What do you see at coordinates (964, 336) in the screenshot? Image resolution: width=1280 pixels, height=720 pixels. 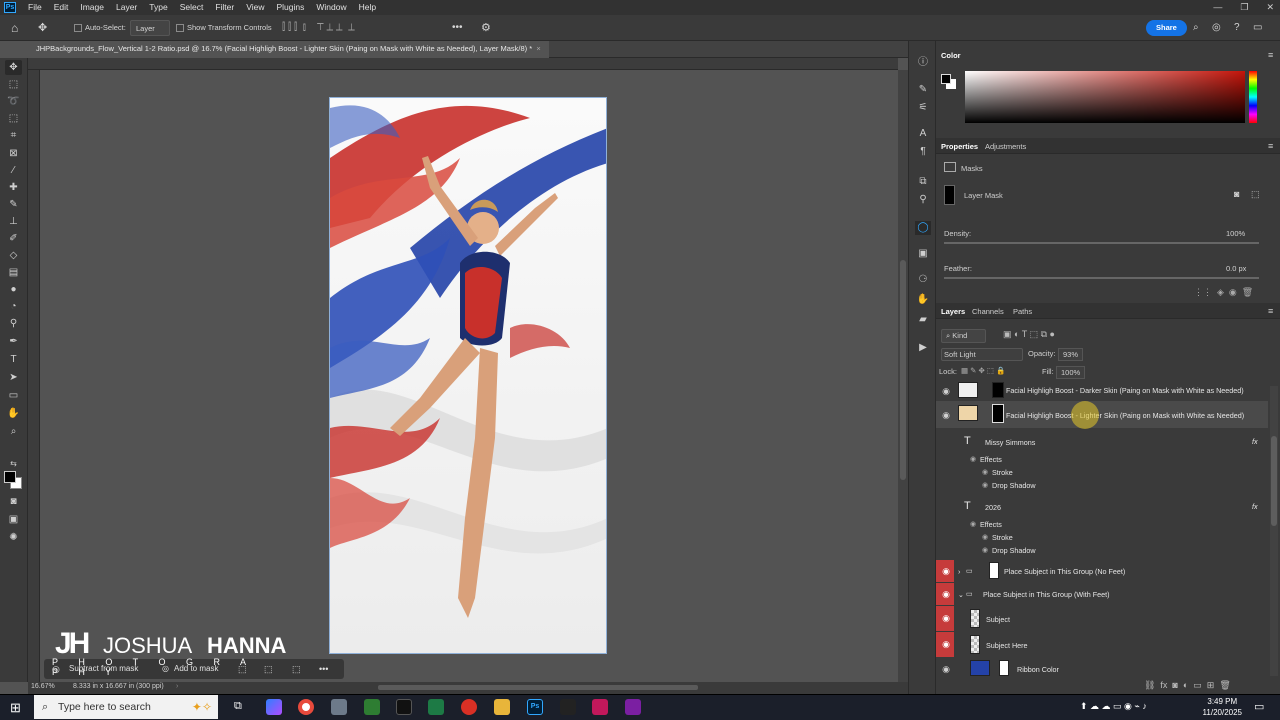 I see `kind-filter-dropdown: ⌕ Kind` at bounding box center [964, 336].